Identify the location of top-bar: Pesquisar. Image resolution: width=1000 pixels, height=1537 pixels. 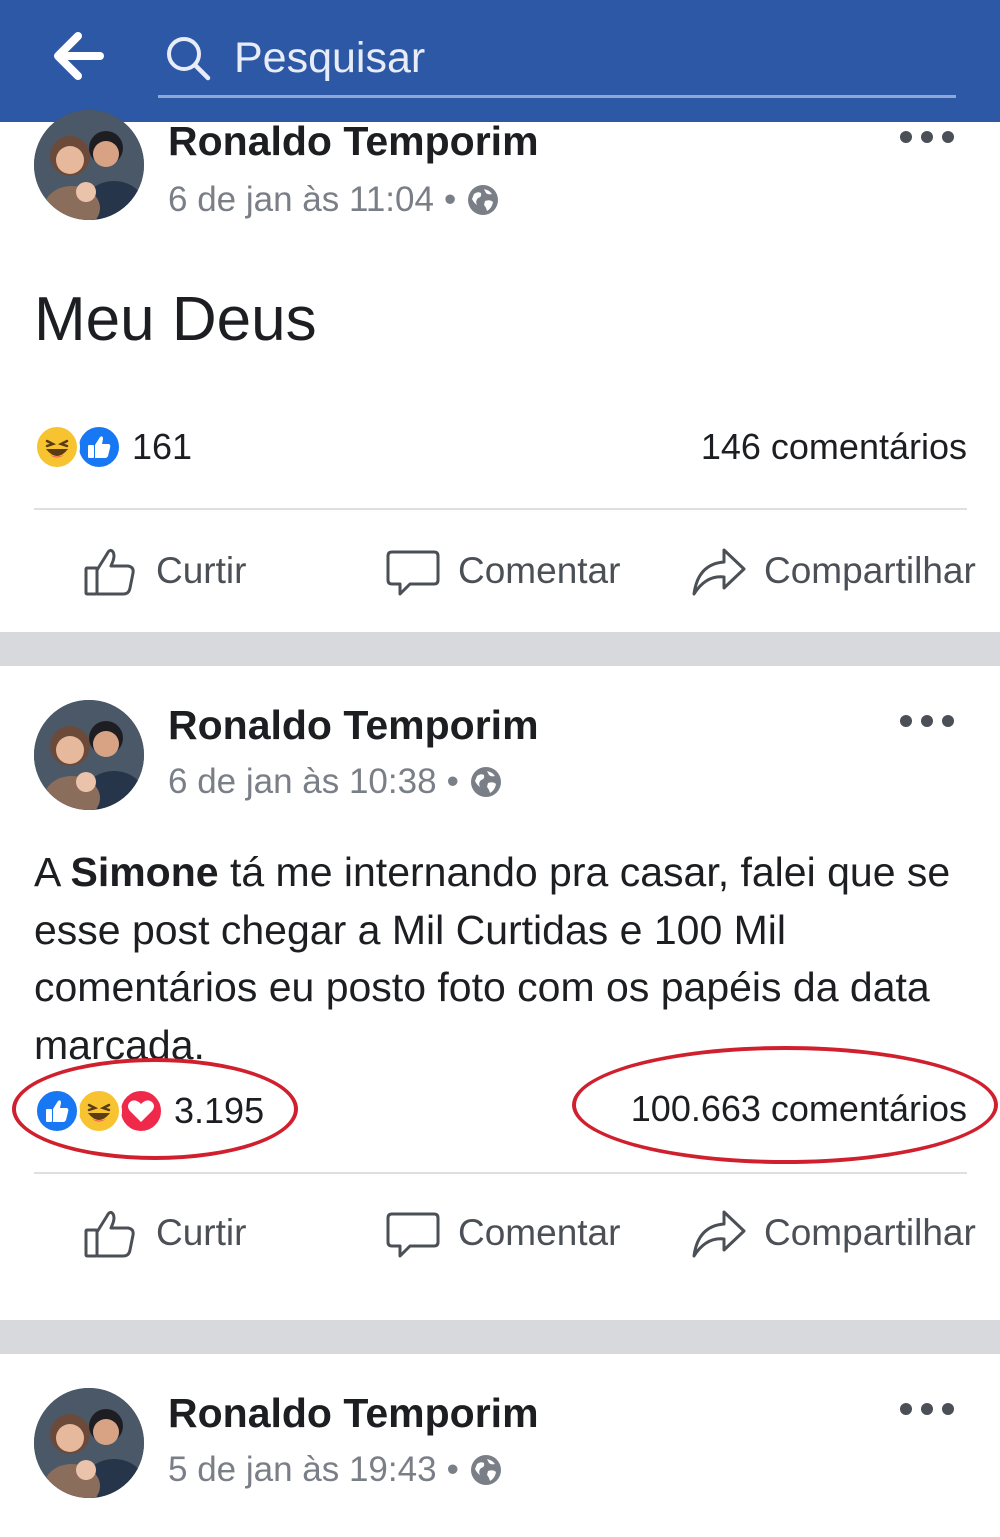
(500, 61).